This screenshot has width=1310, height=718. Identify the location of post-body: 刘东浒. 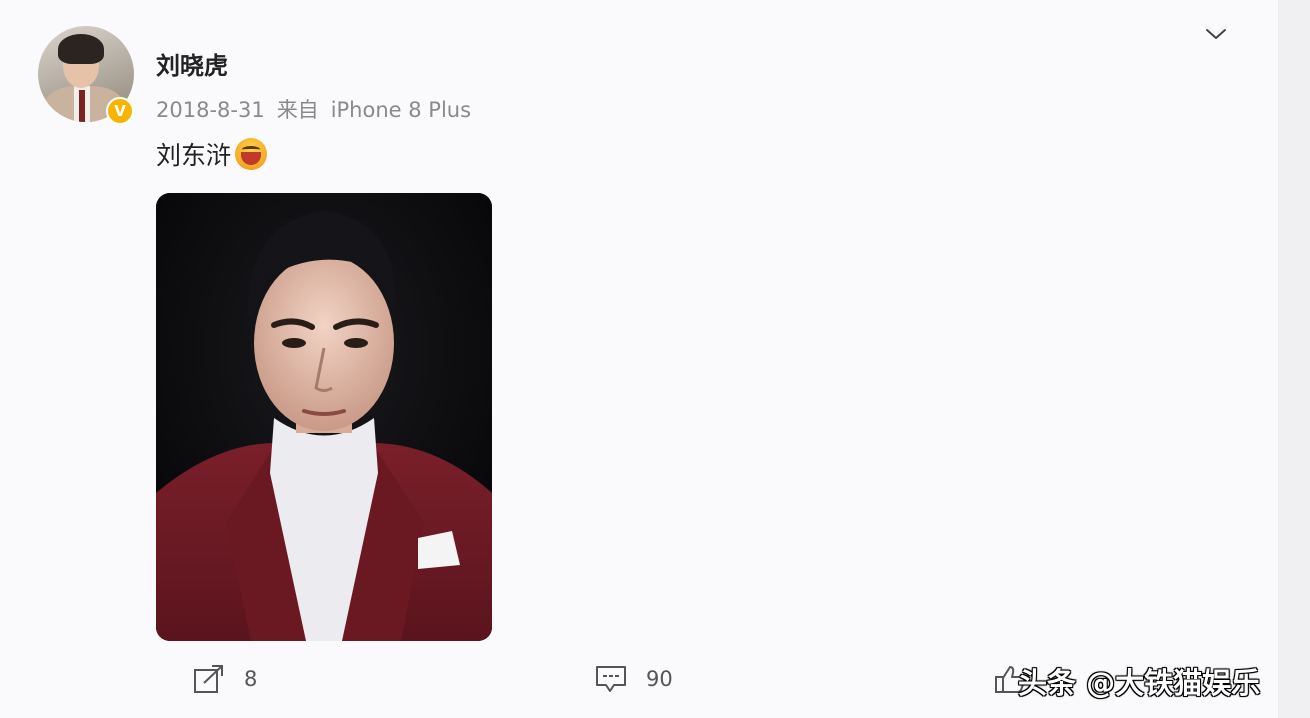
(212, 154).